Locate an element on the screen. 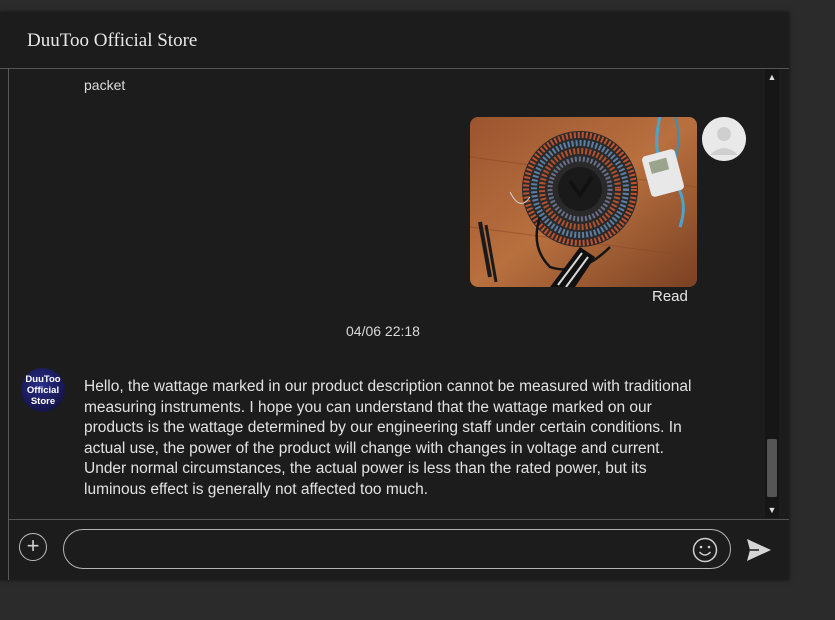 The image size is (835, 620). sent-photo is located at coordinates (583, 202).